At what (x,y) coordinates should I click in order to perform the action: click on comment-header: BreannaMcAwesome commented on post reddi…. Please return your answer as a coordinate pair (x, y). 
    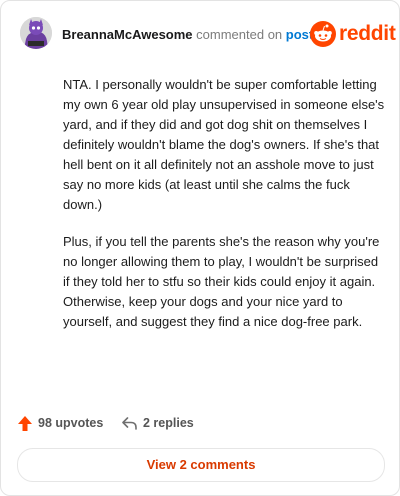
    Looking at the image, I should click on (206, 33).